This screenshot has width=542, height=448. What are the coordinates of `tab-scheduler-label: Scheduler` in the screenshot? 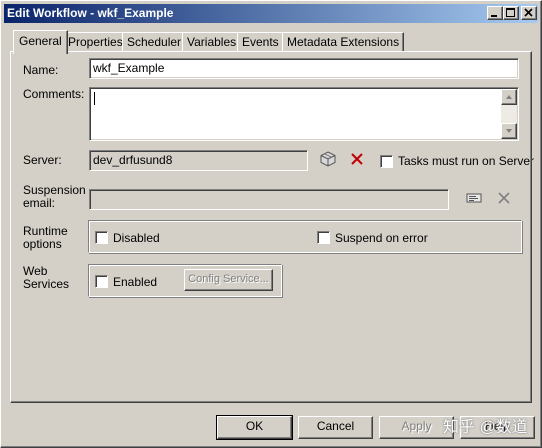 It's located at (154, 42).